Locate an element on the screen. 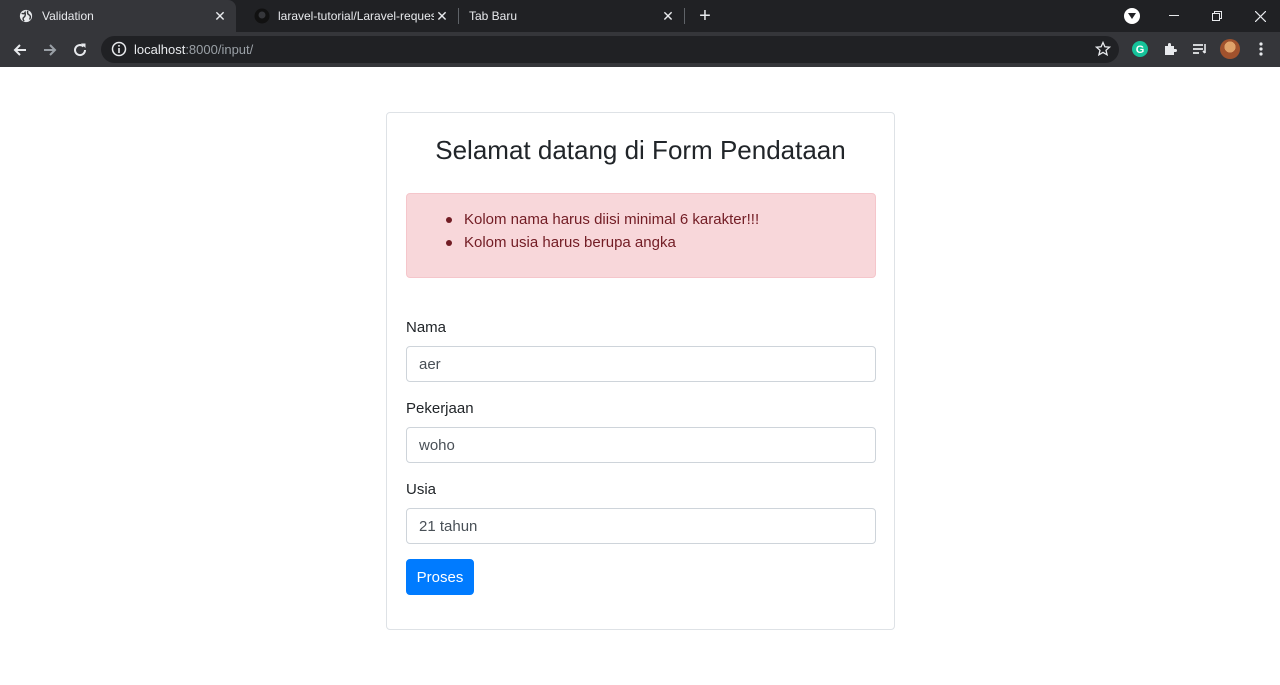 This screenshot has height=685, width=1280. browser-toolbar: localhost:8000/input/ G is located at coordinates (640, 49).